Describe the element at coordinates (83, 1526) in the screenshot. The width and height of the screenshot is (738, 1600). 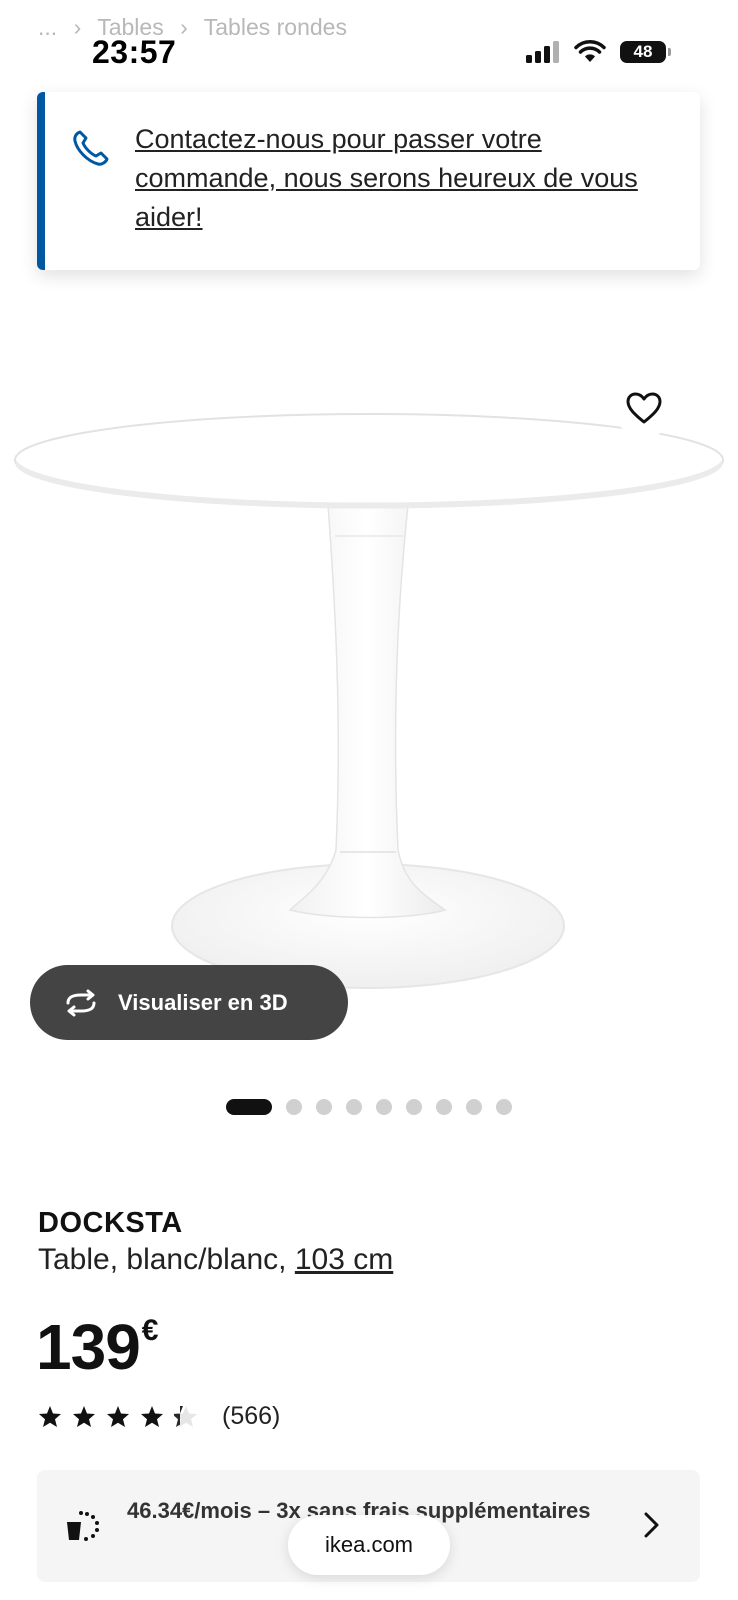
I see `installment-payment-icon` at that location.